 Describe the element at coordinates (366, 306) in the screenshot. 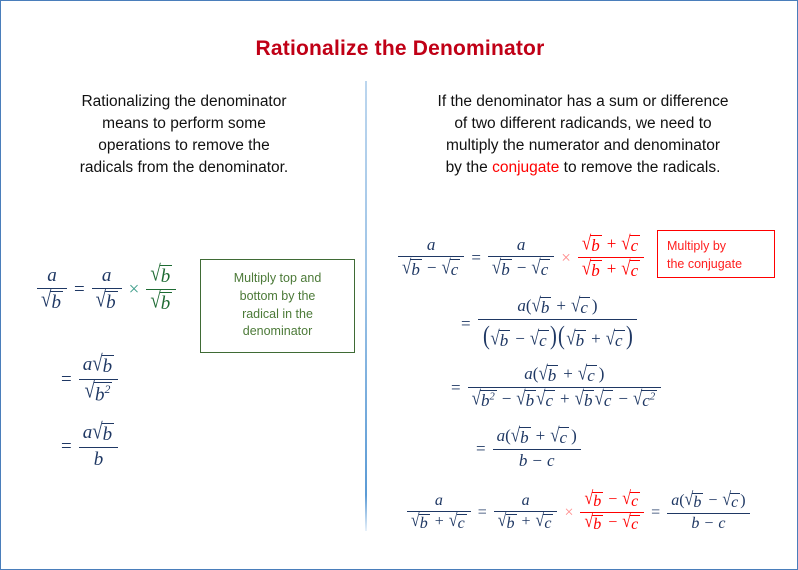

I see `panel-divider` at that location.